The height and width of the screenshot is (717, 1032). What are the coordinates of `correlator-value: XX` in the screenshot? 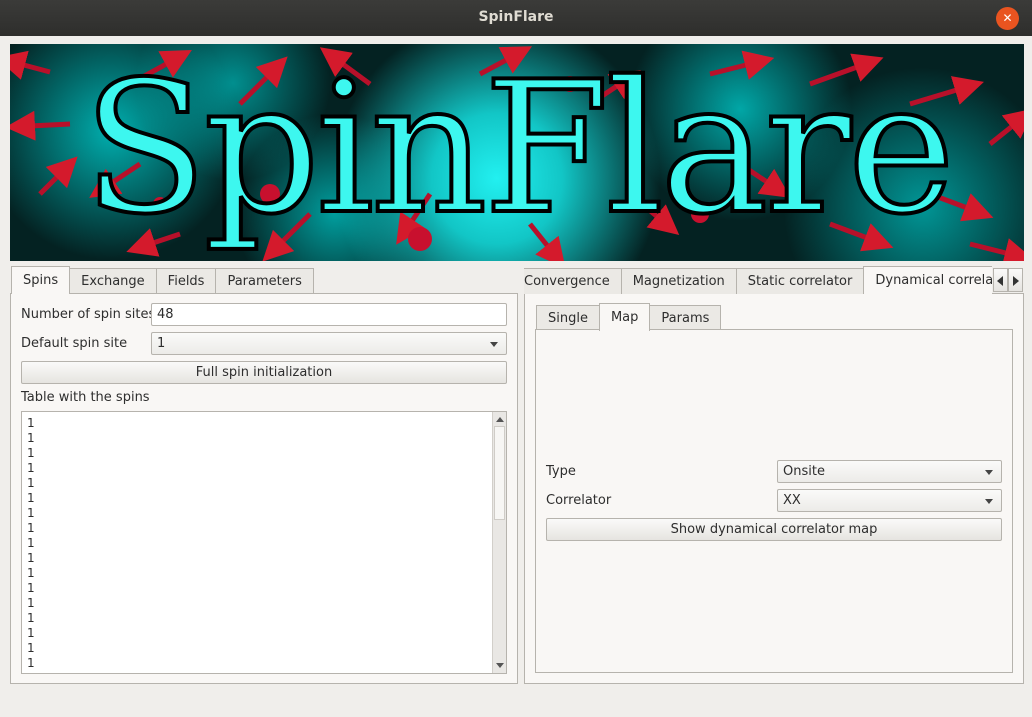 It's located at (792, 500).